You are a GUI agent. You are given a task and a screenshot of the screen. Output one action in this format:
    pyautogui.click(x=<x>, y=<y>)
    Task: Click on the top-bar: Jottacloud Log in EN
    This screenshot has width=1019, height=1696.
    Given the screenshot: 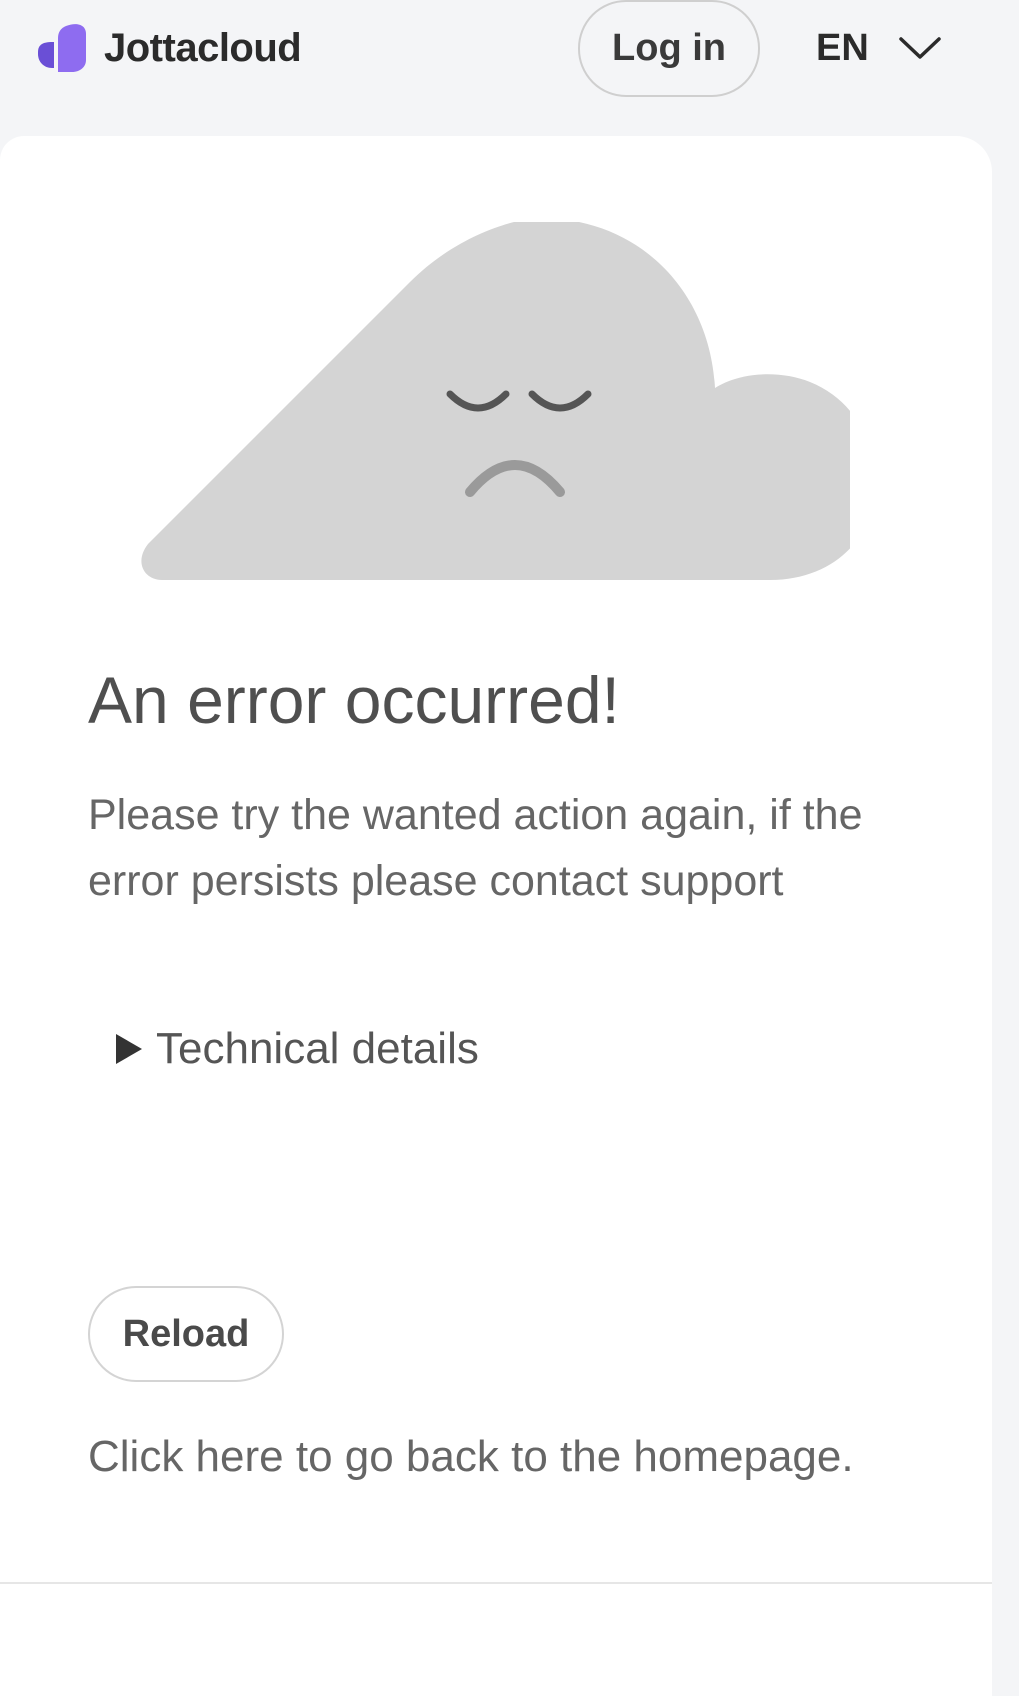 What is the action you would take?
    pyautogui.click(x=509, y=67)
    